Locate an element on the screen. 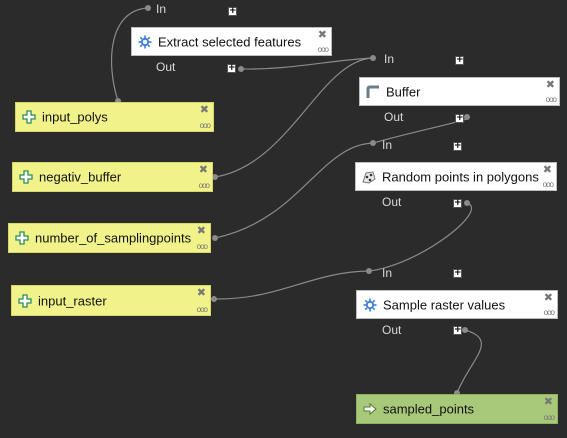 This screenshot has width=567, height=438. random-in-expand-button: + is located at coordinates (457, 146).